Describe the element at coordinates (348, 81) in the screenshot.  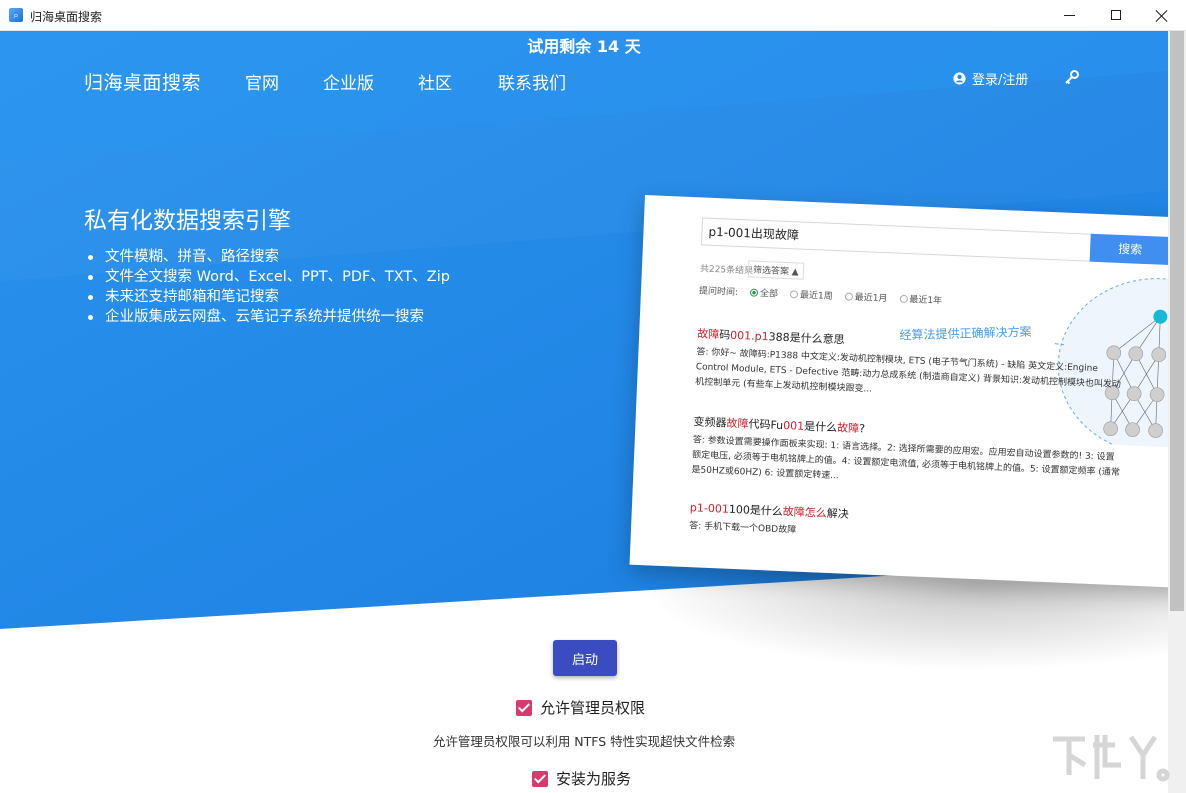
I see `nav-link-enterprise: 企业版` at that location.